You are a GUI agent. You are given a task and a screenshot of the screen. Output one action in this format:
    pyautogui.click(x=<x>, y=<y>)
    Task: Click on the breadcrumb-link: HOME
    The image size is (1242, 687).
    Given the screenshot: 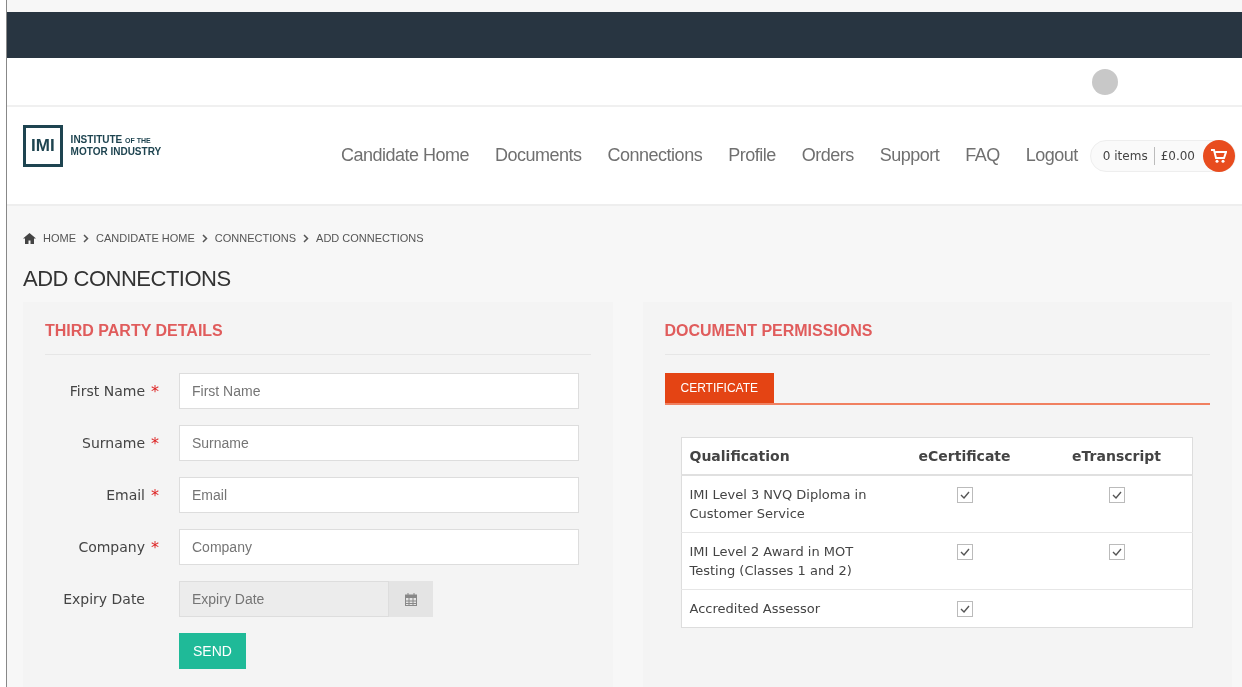 What is the action you would take?
    pyautogui.click(x=59, y=238)
    